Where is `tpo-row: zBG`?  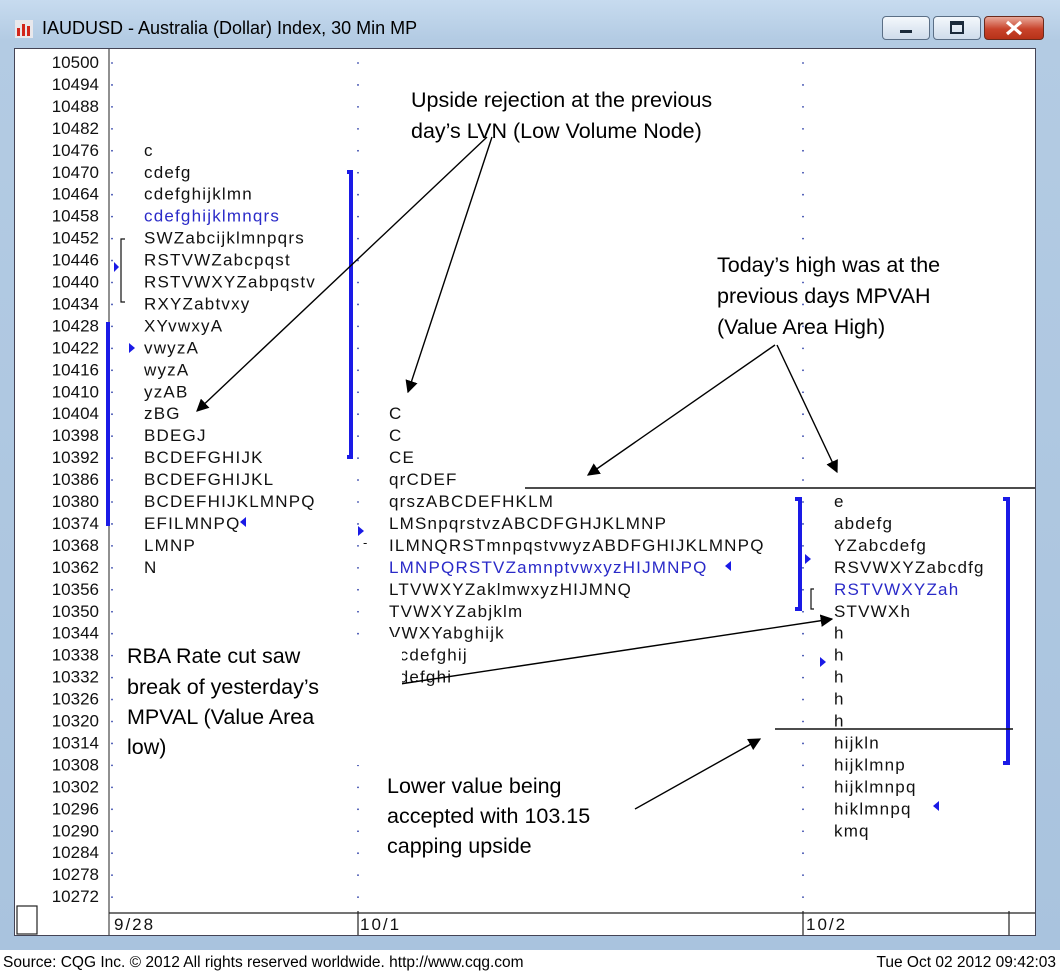
tpo-row: zBG is located at coordinates (162, 413).